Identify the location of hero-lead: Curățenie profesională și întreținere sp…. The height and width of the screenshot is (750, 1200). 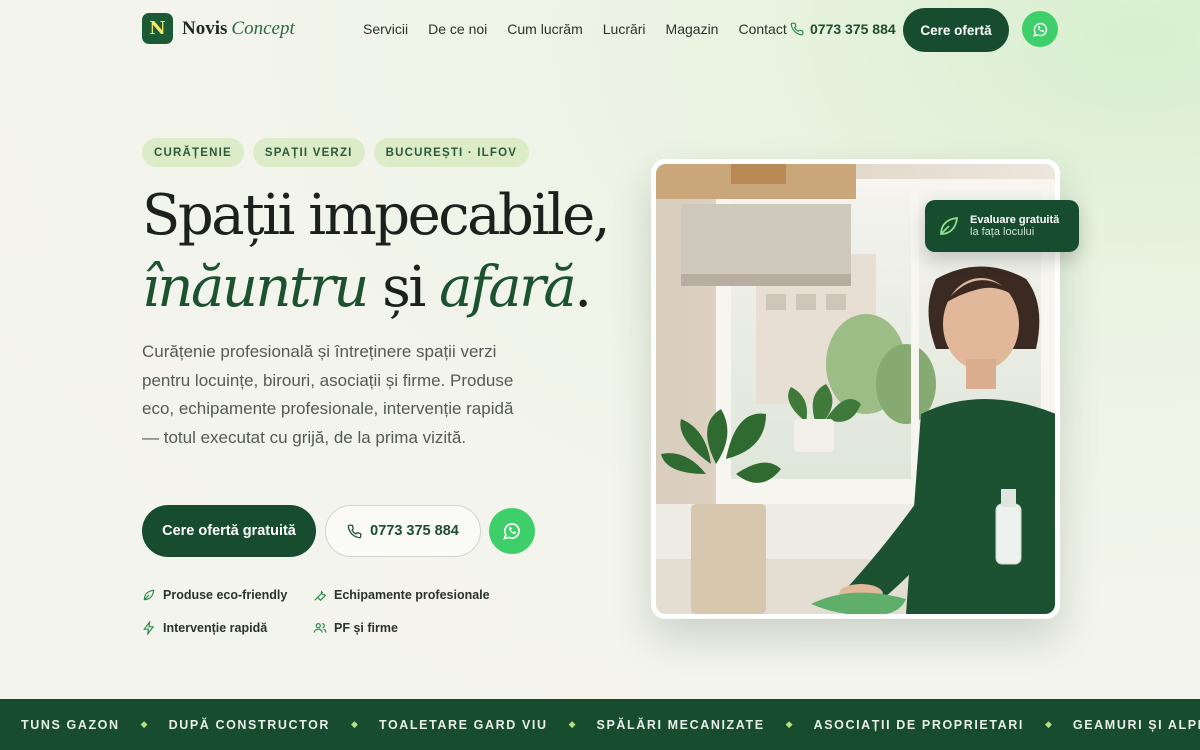
(328, 394).